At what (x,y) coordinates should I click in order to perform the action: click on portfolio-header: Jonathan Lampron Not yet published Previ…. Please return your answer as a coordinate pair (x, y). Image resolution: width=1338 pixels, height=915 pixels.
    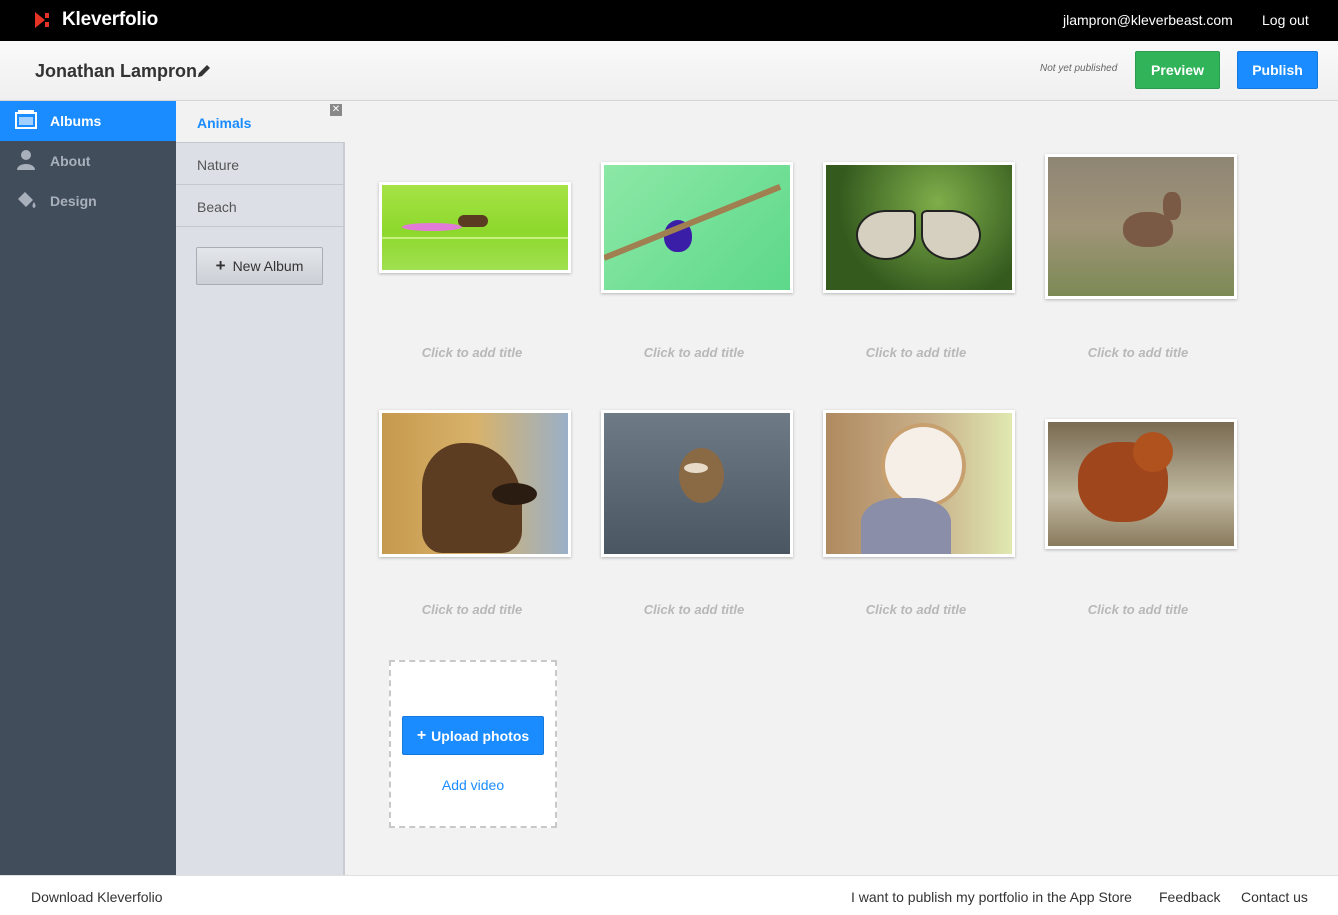
    Looking at the image, I should click on (669, 71).